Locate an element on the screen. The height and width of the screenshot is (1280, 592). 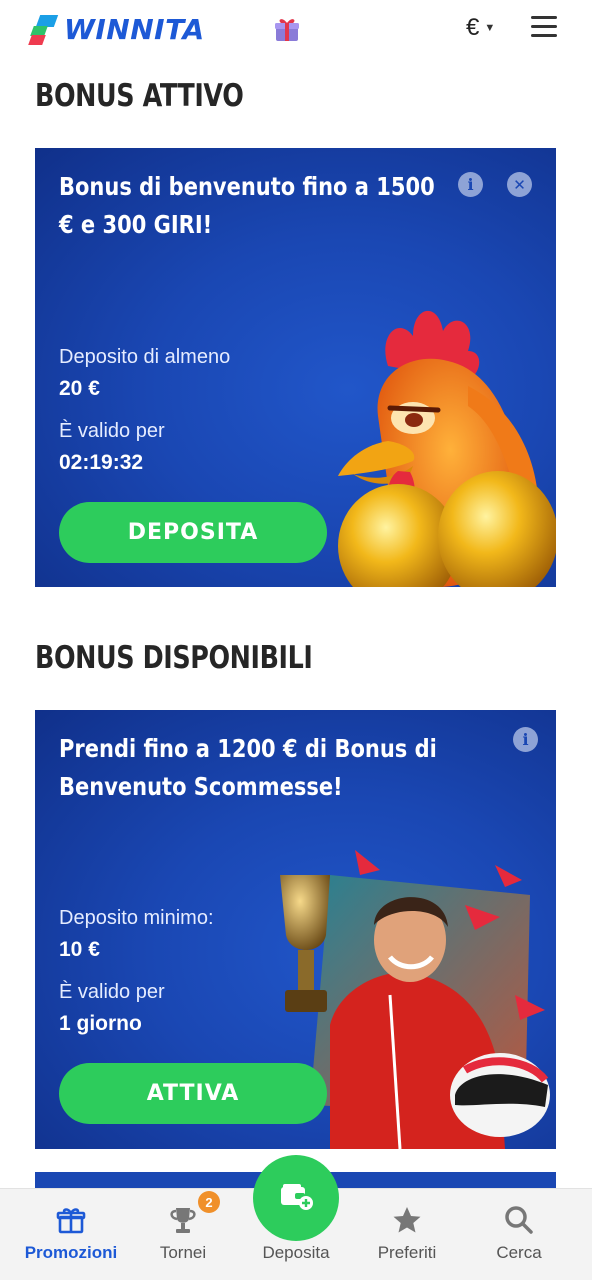
activate-button: ATTIVA is located at coordinates (193, 1093).